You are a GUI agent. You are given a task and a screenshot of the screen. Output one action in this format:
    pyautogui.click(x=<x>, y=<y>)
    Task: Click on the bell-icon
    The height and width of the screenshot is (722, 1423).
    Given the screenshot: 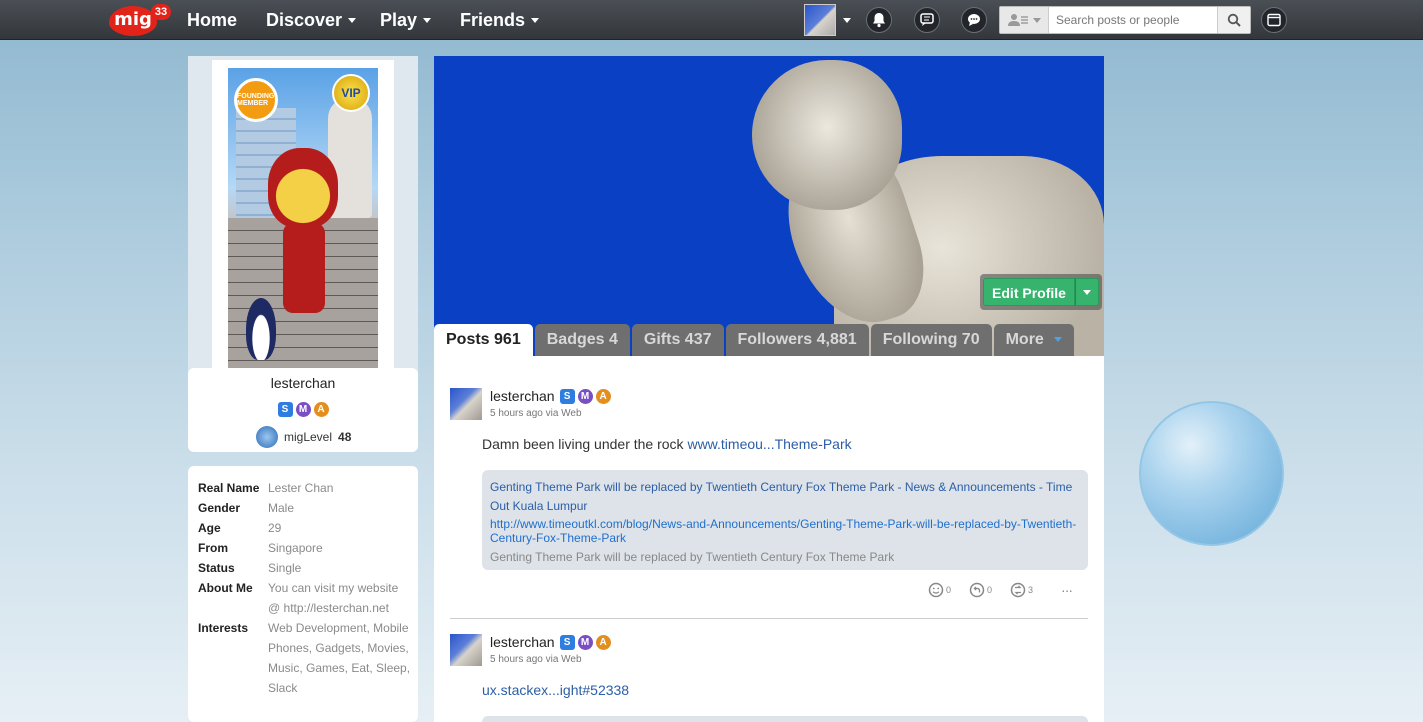 What is the action you would take?
    pyautogui.click(x=879, y=20)
    